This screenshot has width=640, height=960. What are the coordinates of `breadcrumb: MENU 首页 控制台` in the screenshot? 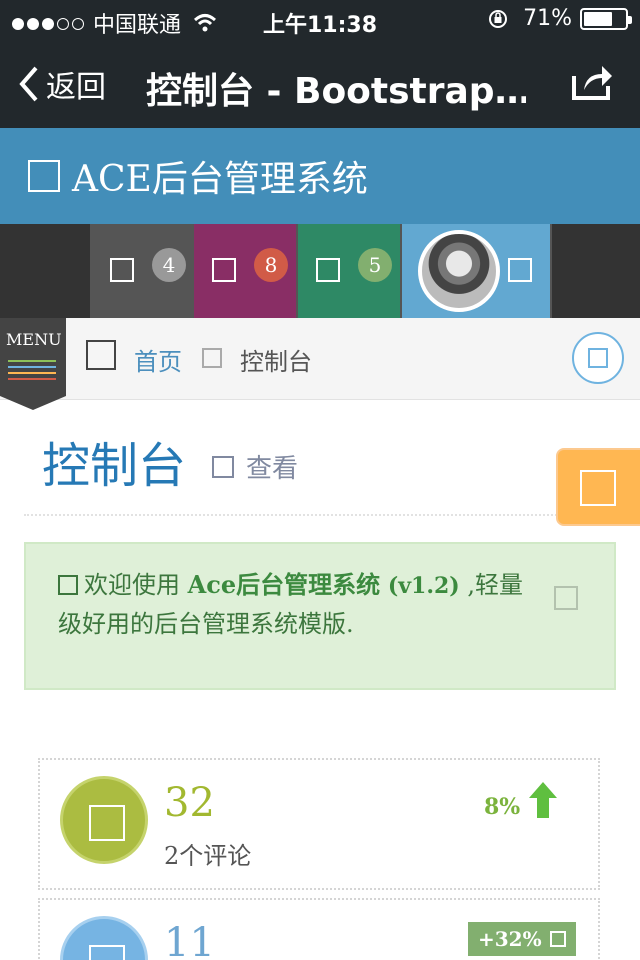 It's located at (320, 364).